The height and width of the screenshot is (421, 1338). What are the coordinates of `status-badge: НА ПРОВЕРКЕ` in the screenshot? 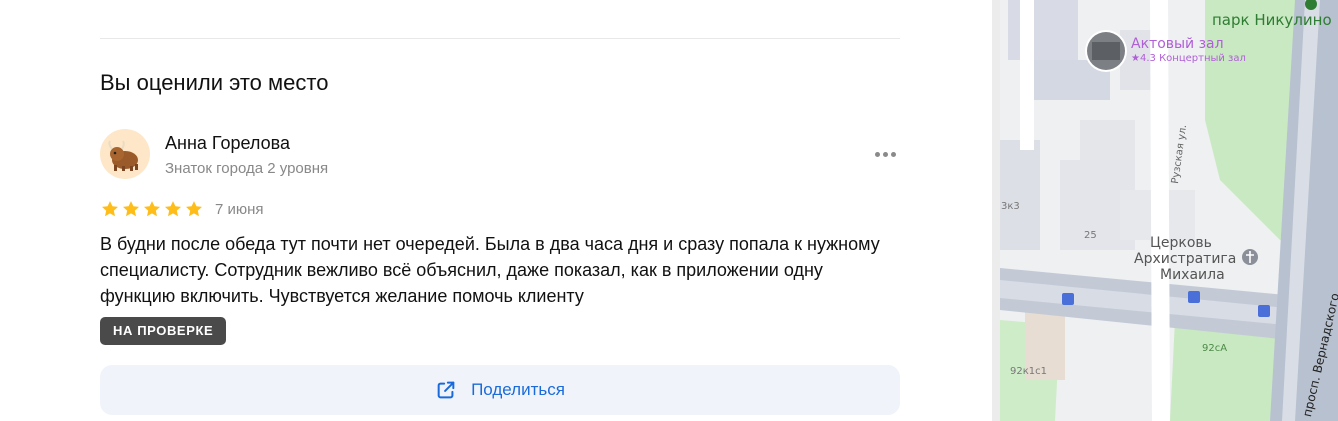 It's located at (163, 331).